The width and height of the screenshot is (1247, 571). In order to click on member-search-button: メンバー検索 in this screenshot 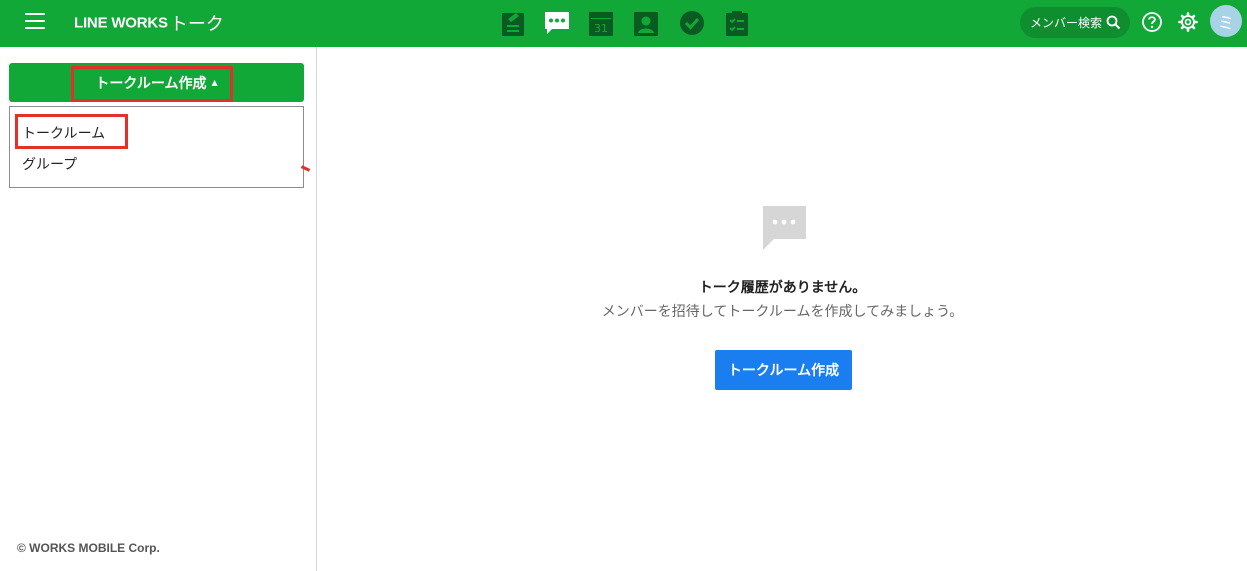, I will do `click(1075, 22)`.